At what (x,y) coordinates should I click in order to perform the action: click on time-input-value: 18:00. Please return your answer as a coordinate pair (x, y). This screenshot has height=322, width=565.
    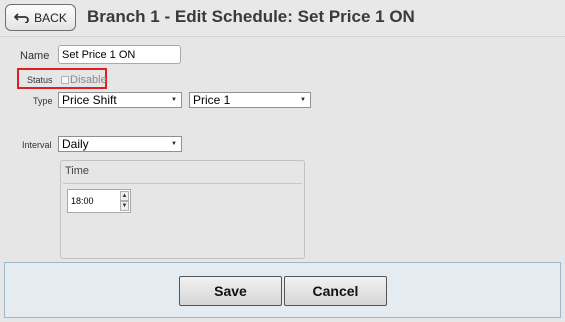
    Looking at the image, I should click on (82, 201).